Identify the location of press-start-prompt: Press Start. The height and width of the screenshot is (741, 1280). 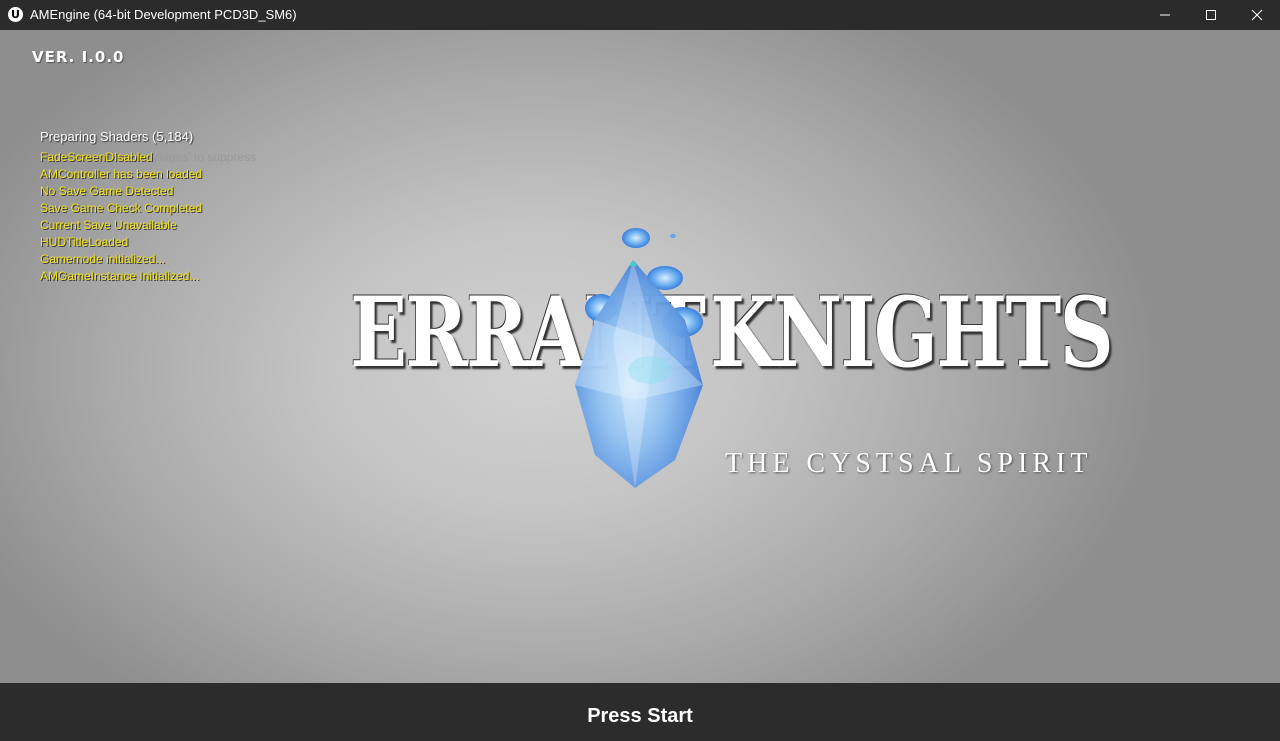
(640, 716).